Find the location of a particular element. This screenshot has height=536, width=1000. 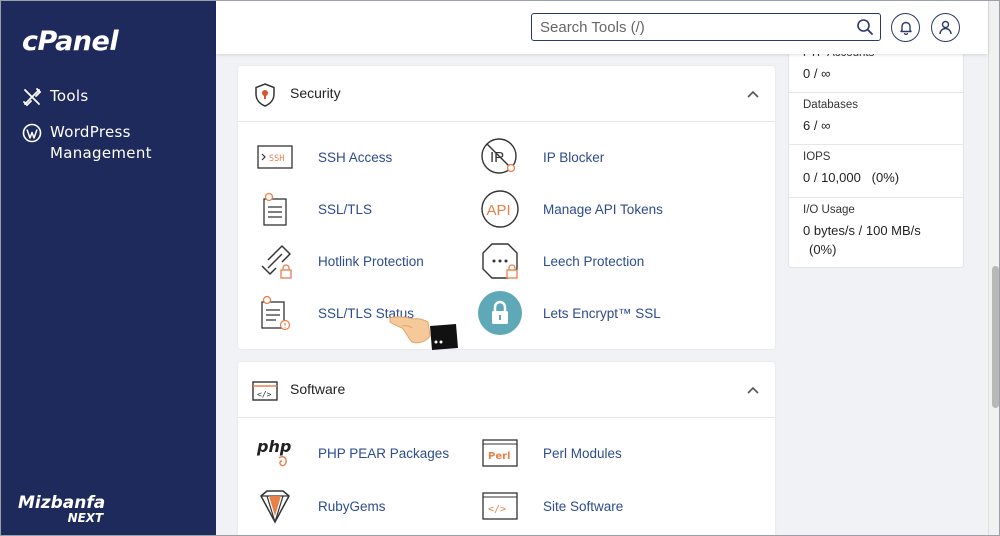

user-icon is located at coordinates (945, 27).